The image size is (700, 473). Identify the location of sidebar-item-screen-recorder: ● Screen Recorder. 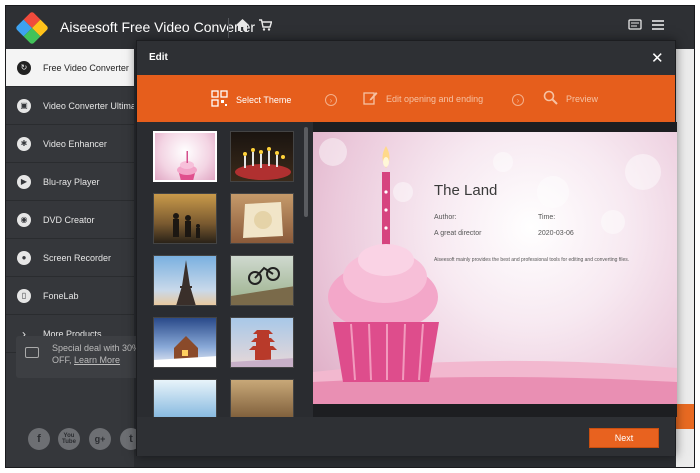
(70, 258).